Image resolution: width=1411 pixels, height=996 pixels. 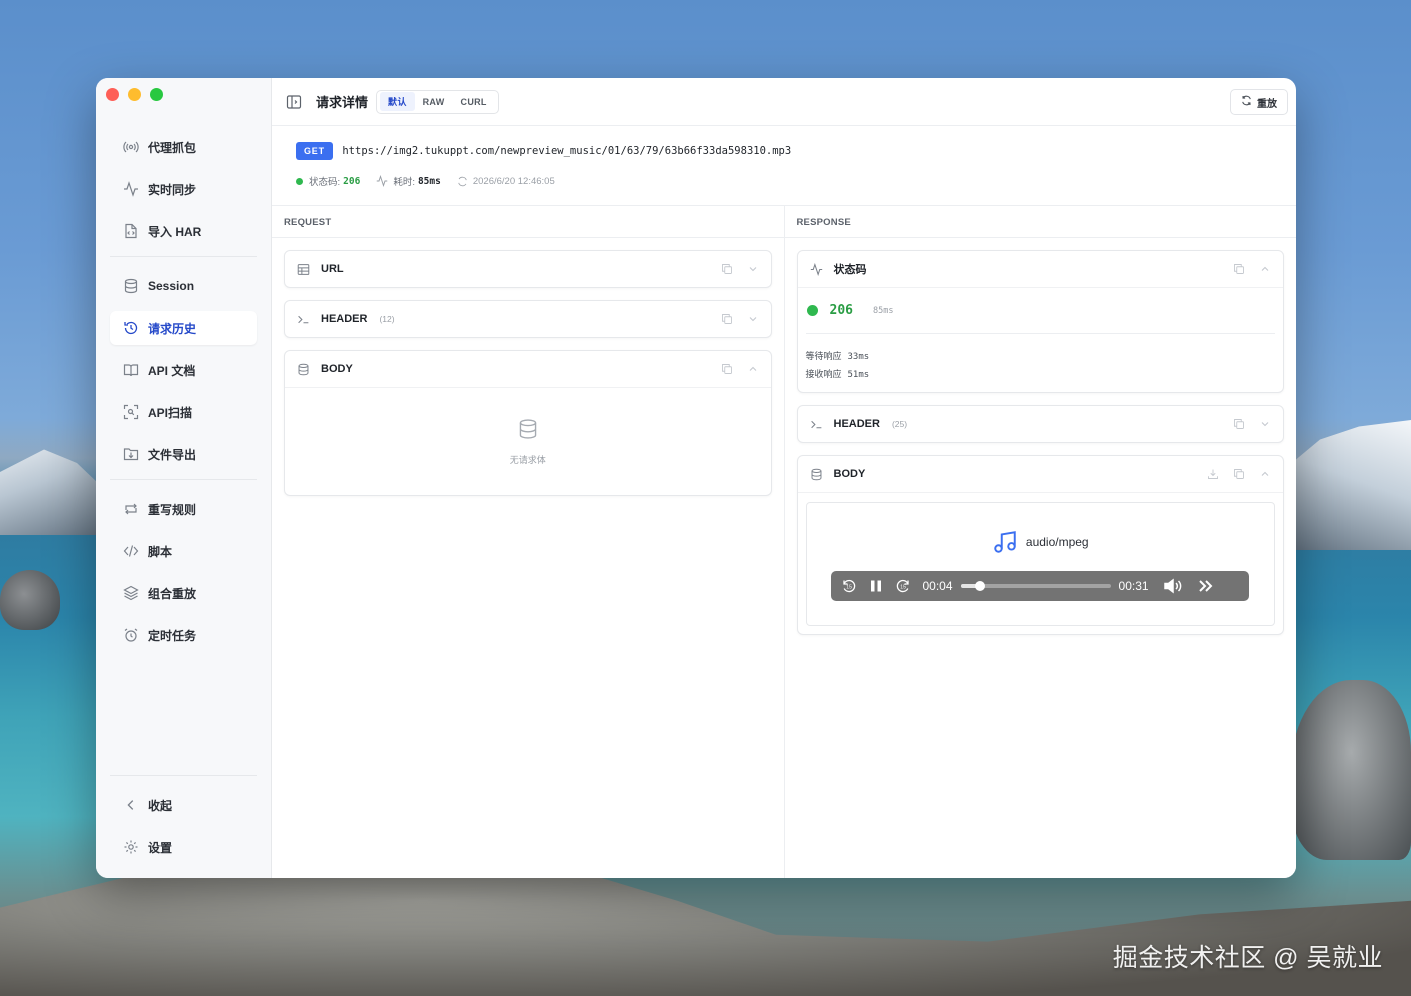 What do you see at coordinates (1351, 770) in the screenshot?
I see `rock-right` at bounding box center [1351, 770].